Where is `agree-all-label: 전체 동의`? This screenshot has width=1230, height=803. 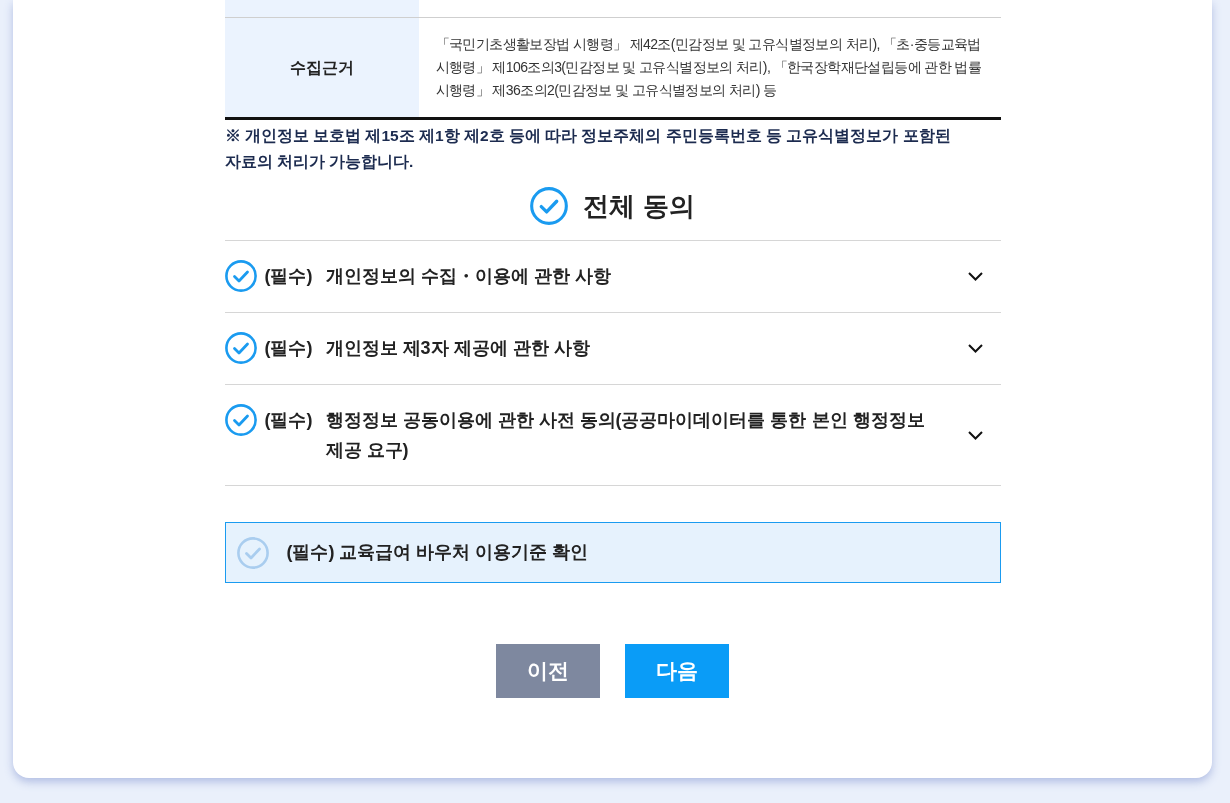
agree-all-label: 전체 동의 is located at coordinates (639, 206).